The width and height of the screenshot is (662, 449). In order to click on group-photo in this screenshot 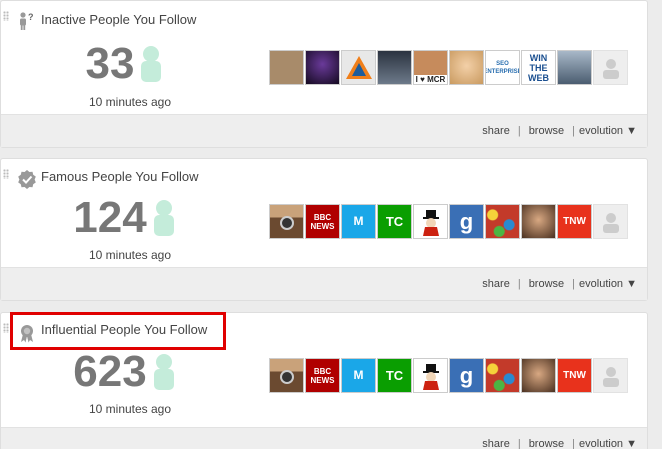, I will do `click(574, 67)`.